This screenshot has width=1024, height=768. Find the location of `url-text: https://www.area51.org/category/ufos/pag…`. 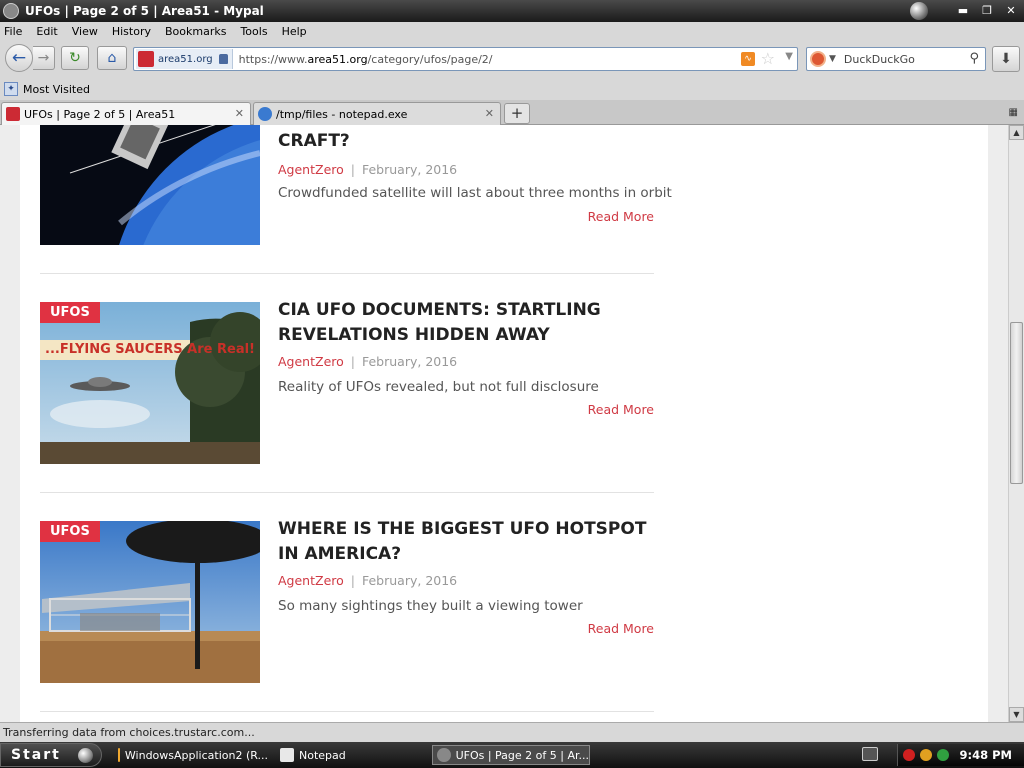

url-text: https://www.area51.org/category/ufos/pag… is located at coordinates (366, 59).